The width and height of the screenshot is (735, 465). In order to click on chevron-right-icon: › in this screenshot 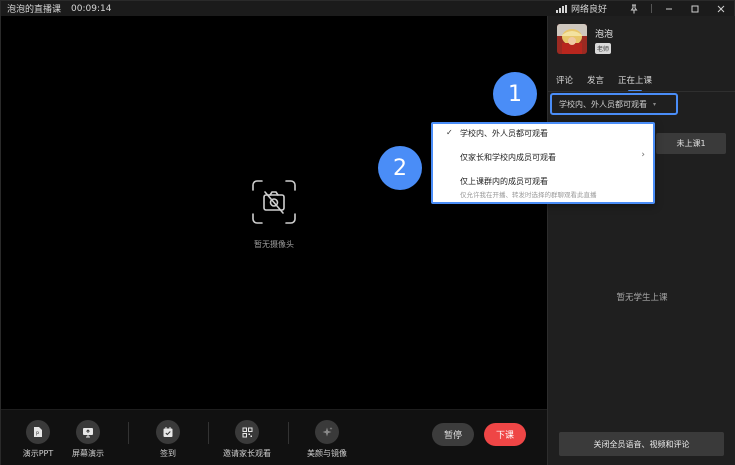, I will do `click(643, 155)`.